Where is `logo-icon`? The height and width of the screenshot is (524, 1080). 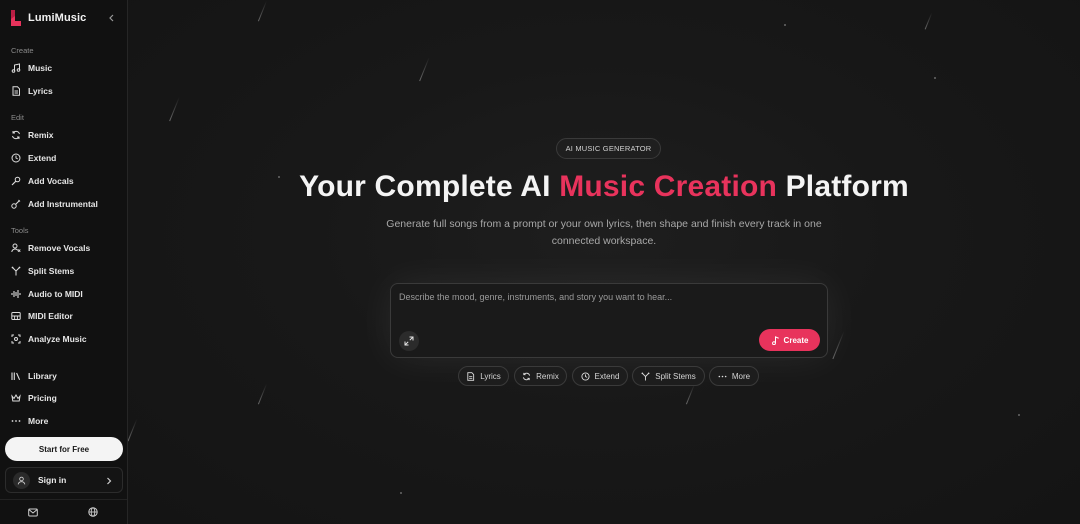 logo-icon is located at coordinates (16, 18).